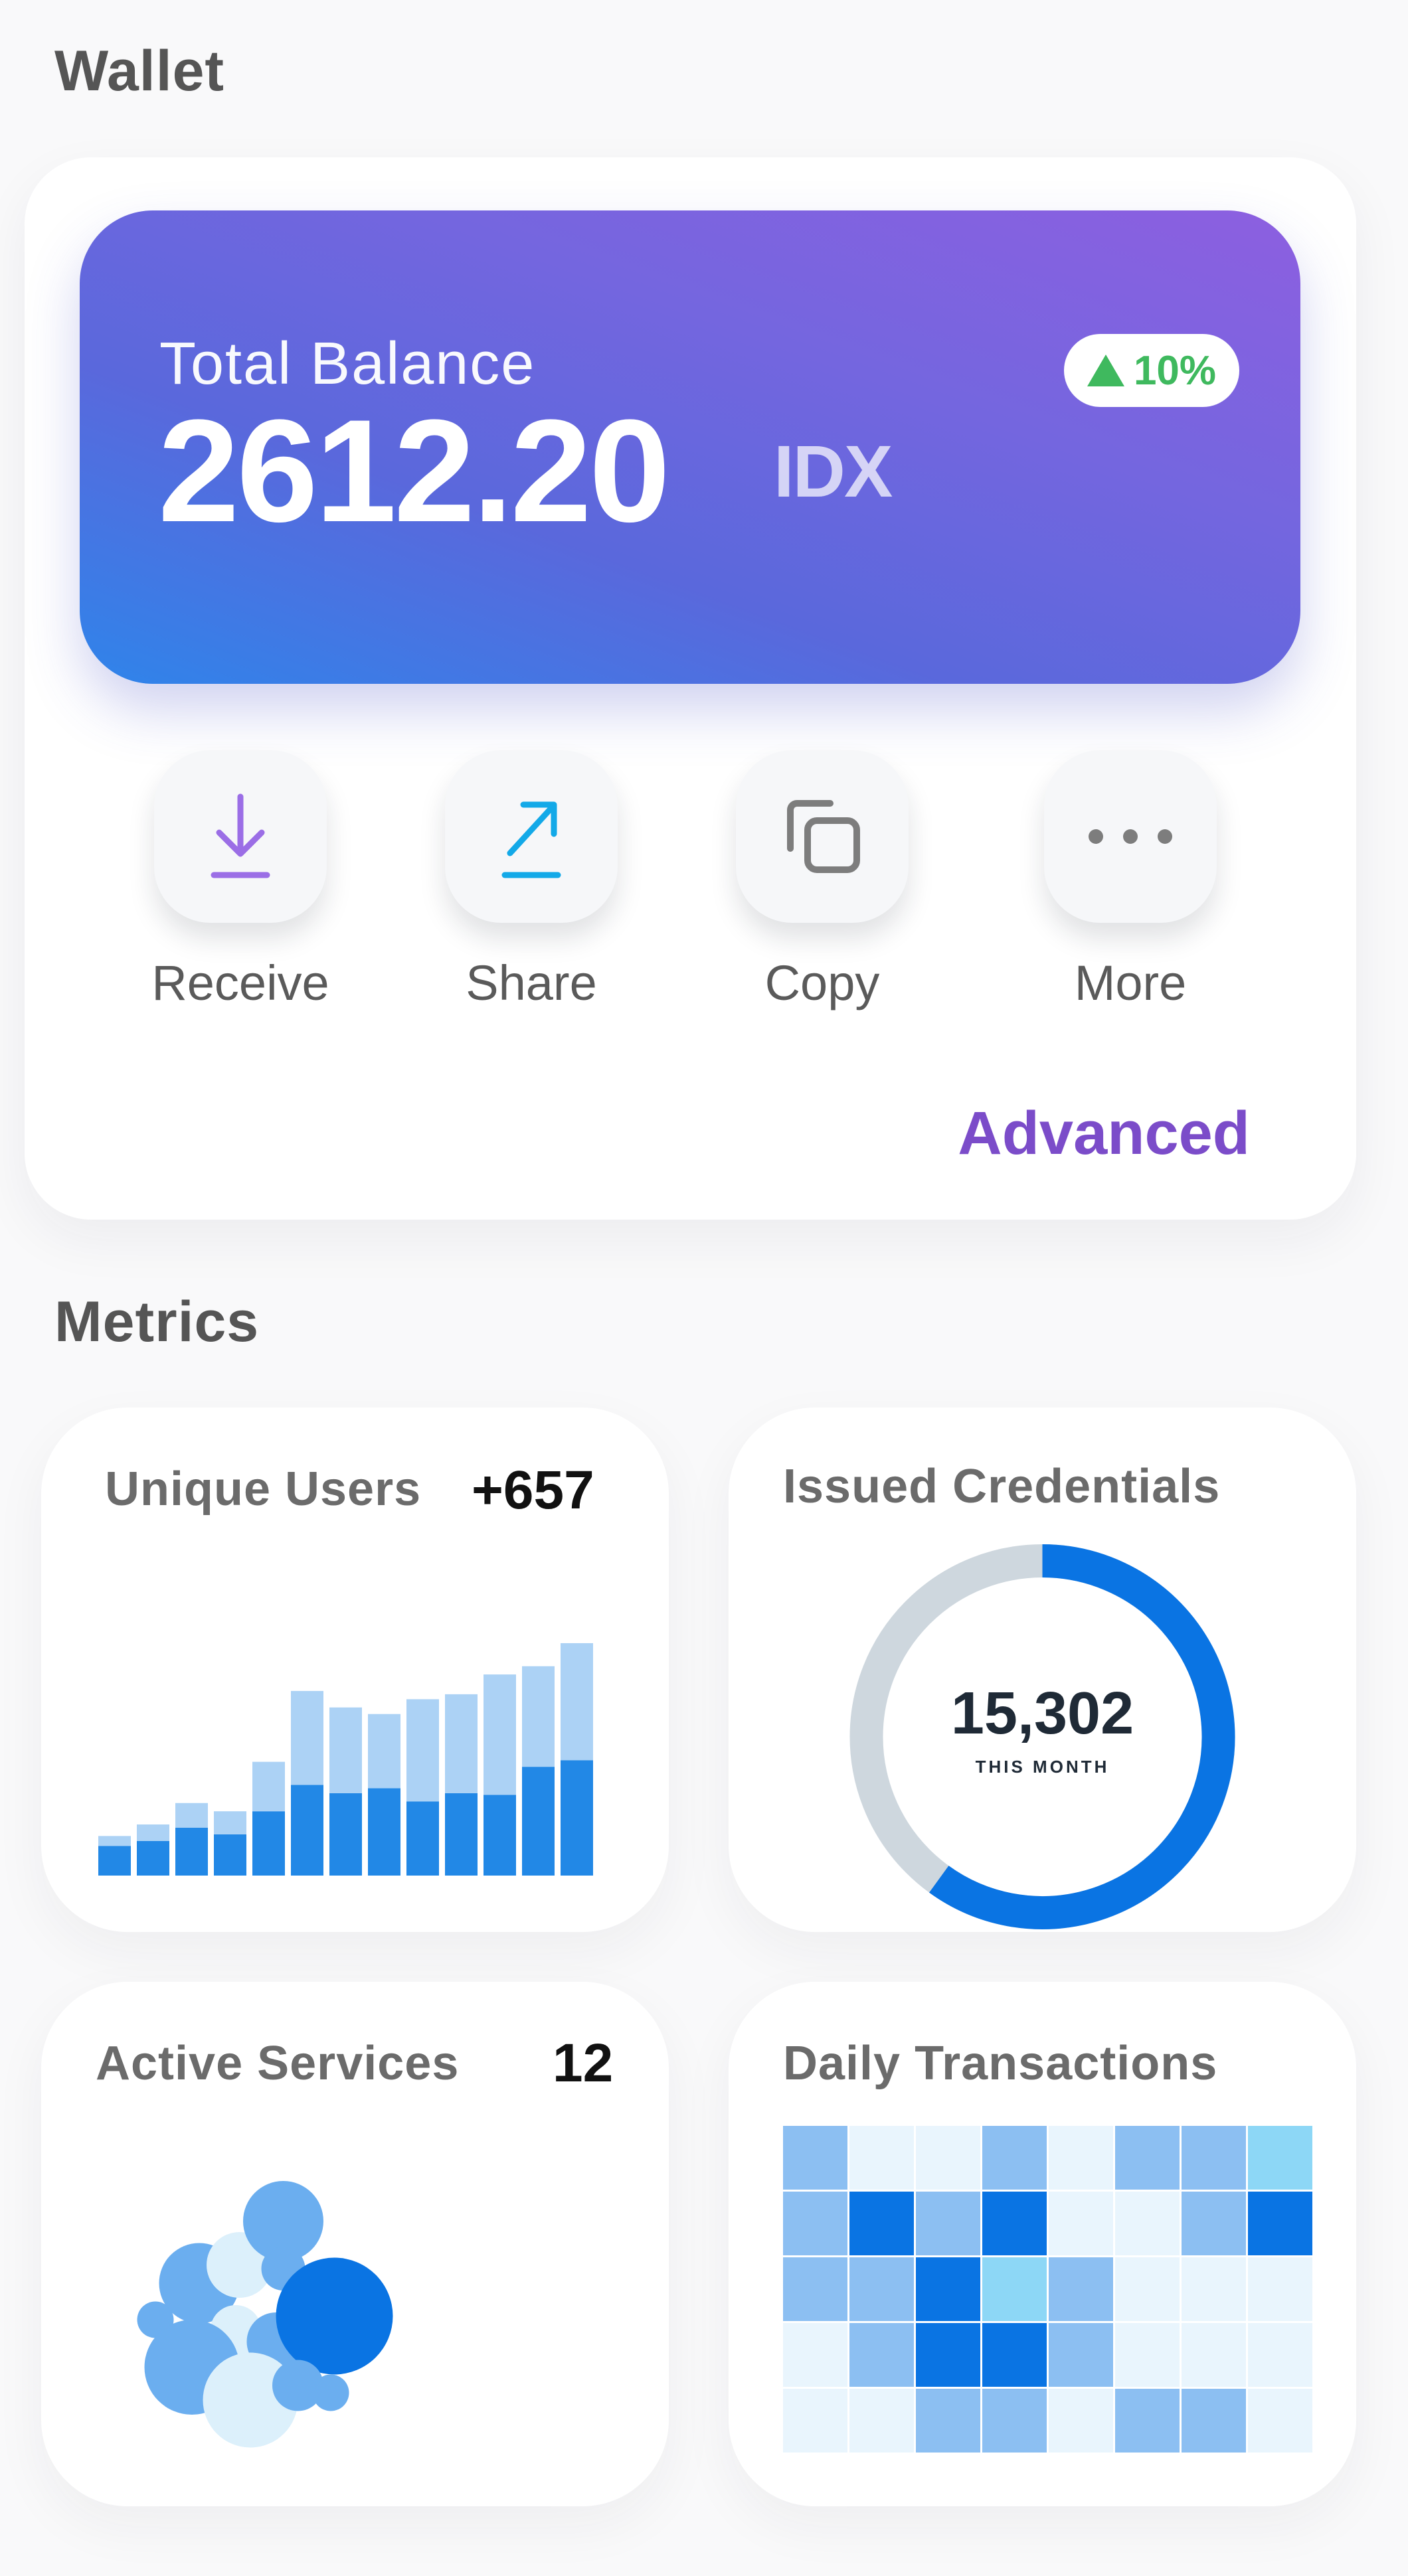  I want to click on active-services-card: Active Services 12, so click(355, 2244).